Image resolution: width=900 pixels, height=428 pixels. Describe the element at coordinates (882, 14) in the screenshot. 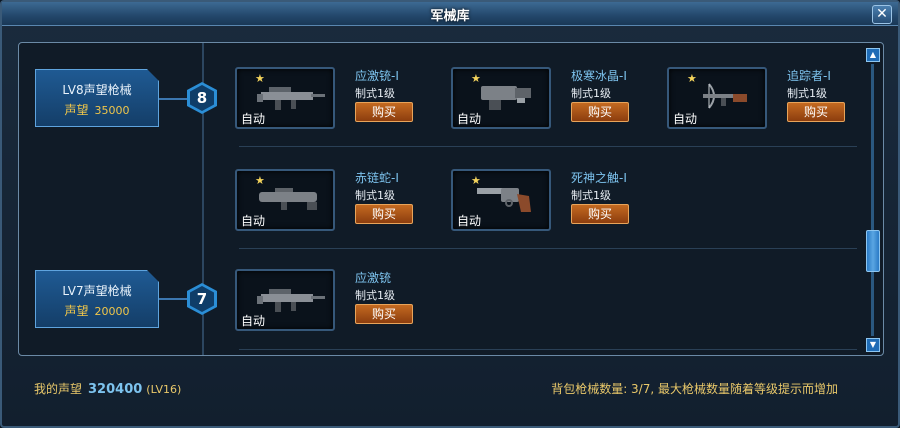

I see `close-button: ✕` at that location.